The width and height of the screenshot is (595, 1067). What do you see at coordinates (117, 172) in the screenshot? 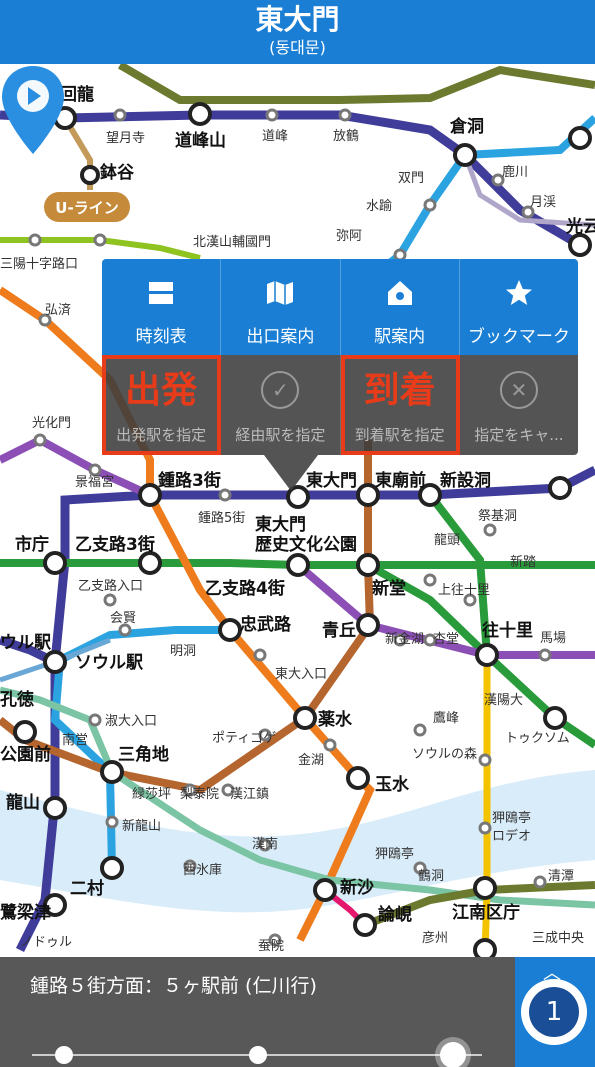
I see `station-label: 鉢谷` at bounding box center [117, 172].